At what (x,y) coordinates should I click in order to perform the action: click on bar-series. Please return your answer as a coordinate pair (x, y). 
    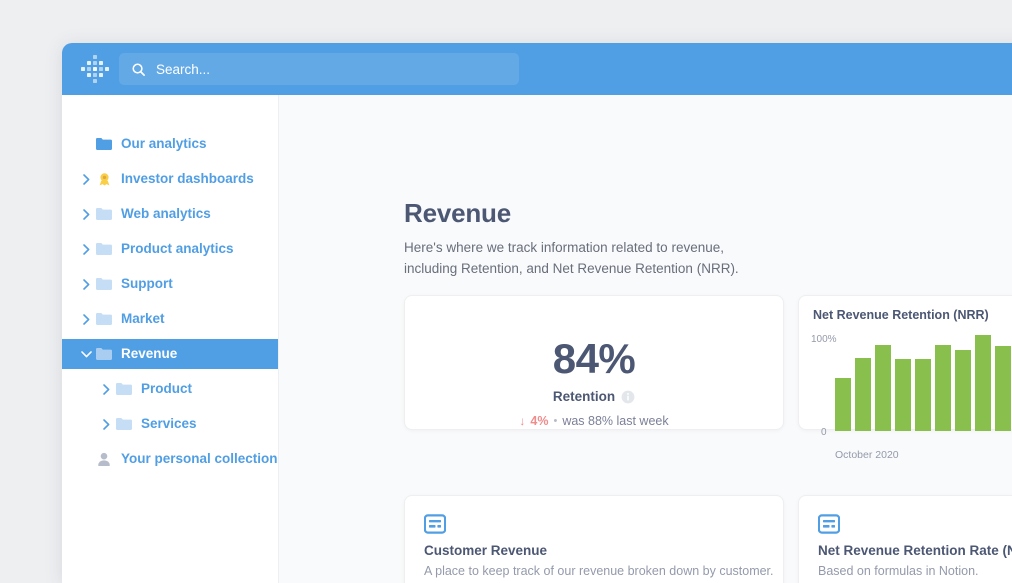
    Looking at the image, I should click on (923, 380).